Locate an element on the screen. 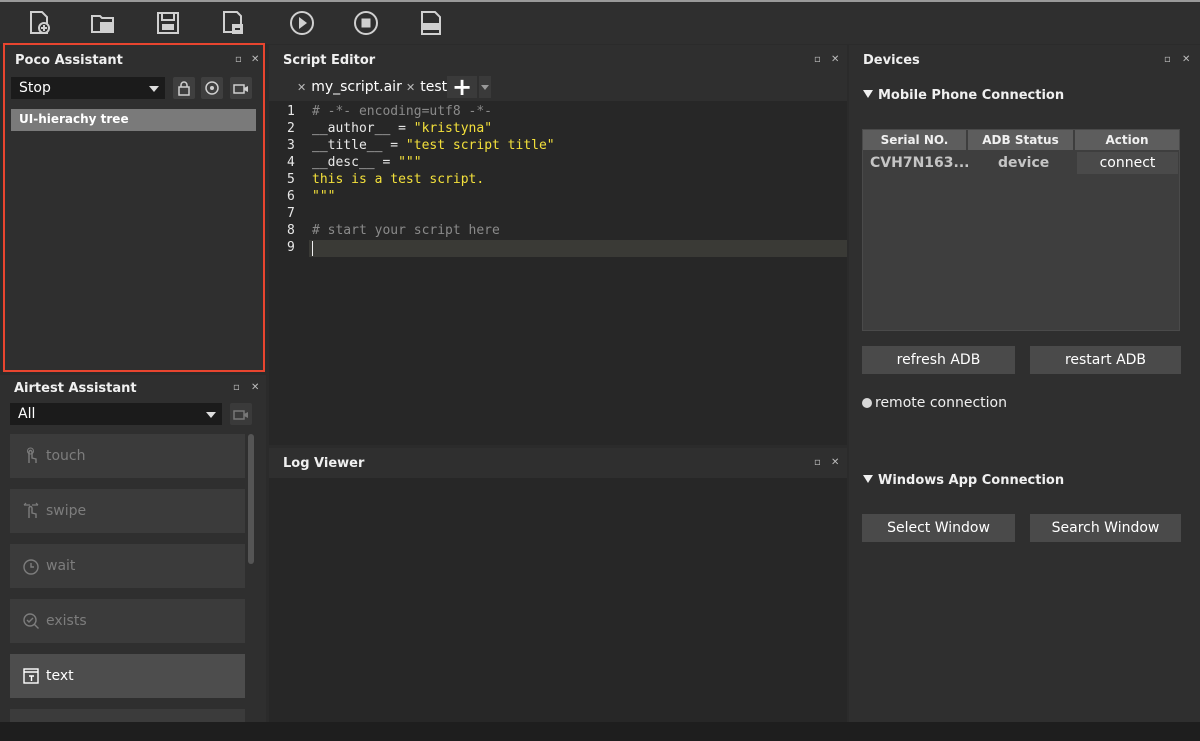  new-file-button is located at coordinates (40, 23).